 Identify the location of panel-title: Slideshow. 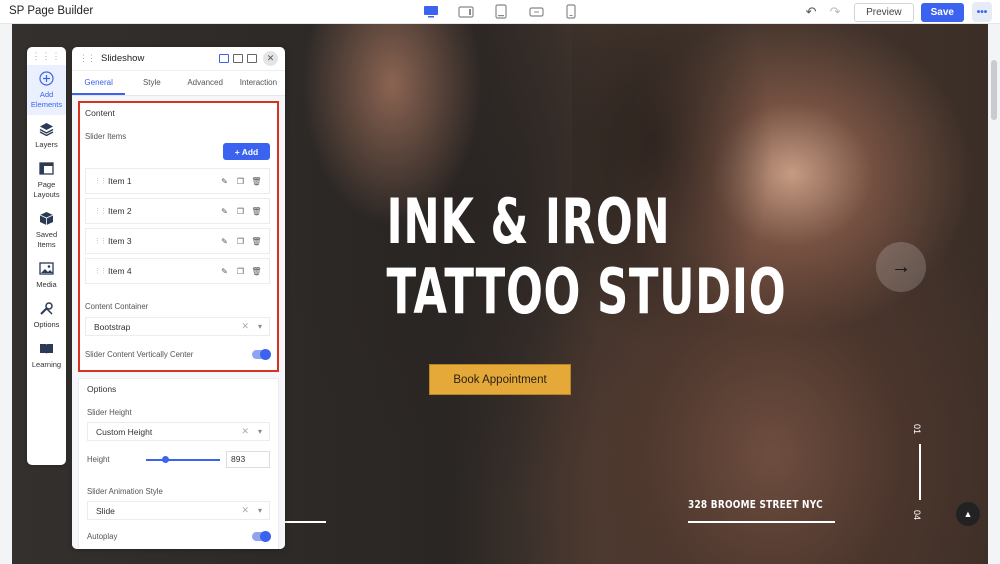
(123, 58).